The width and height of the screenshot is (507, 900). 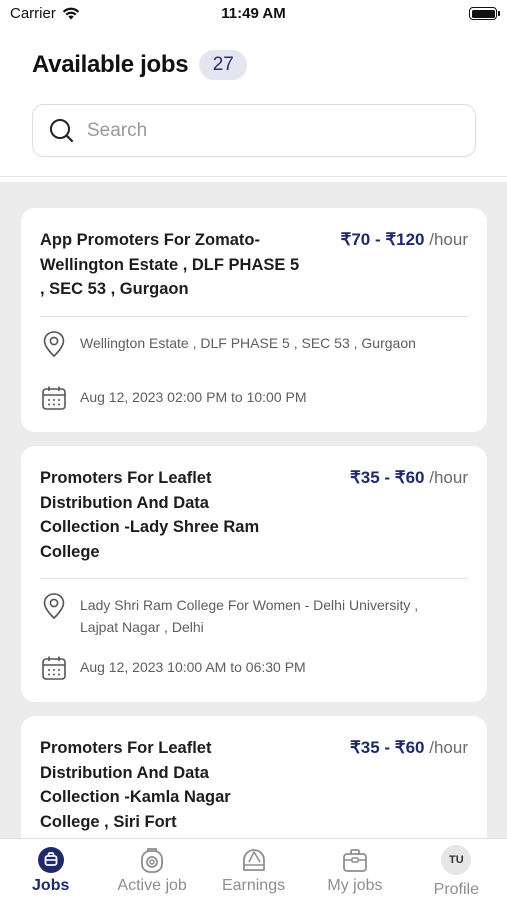 I want to click on tab-profile: TU Profile, so click(x=456, y=869).